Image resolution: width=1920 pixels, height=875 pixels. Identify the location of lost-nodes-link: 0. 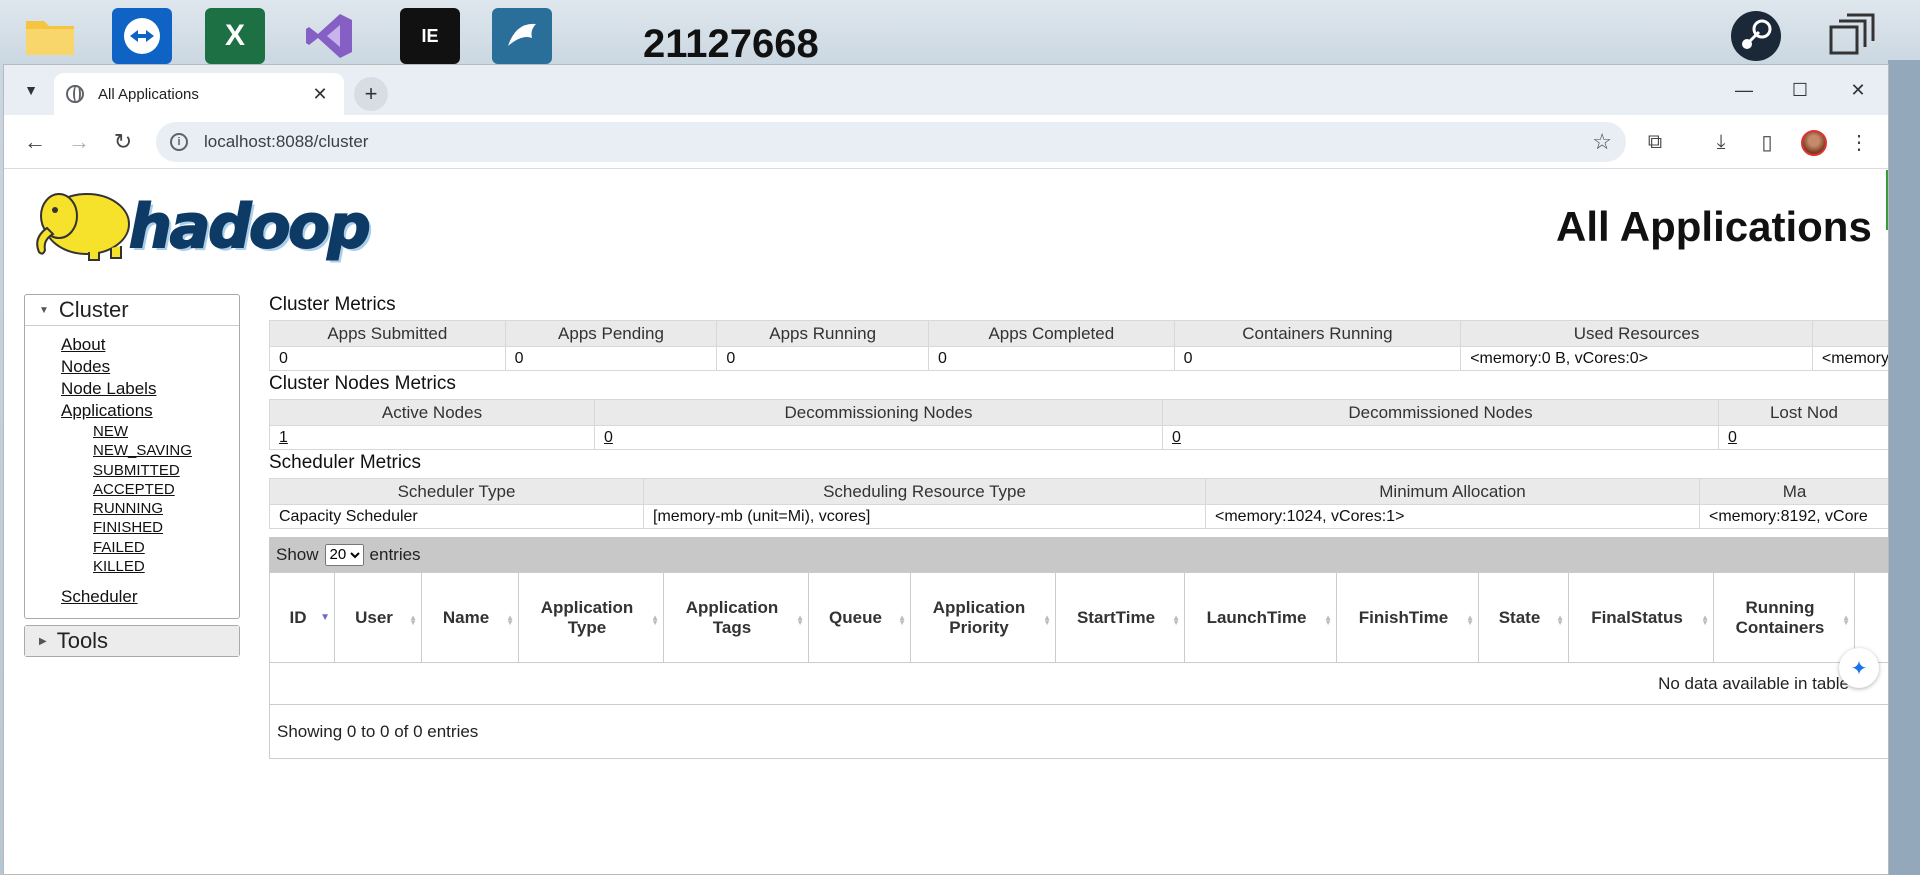
(1732, 437).